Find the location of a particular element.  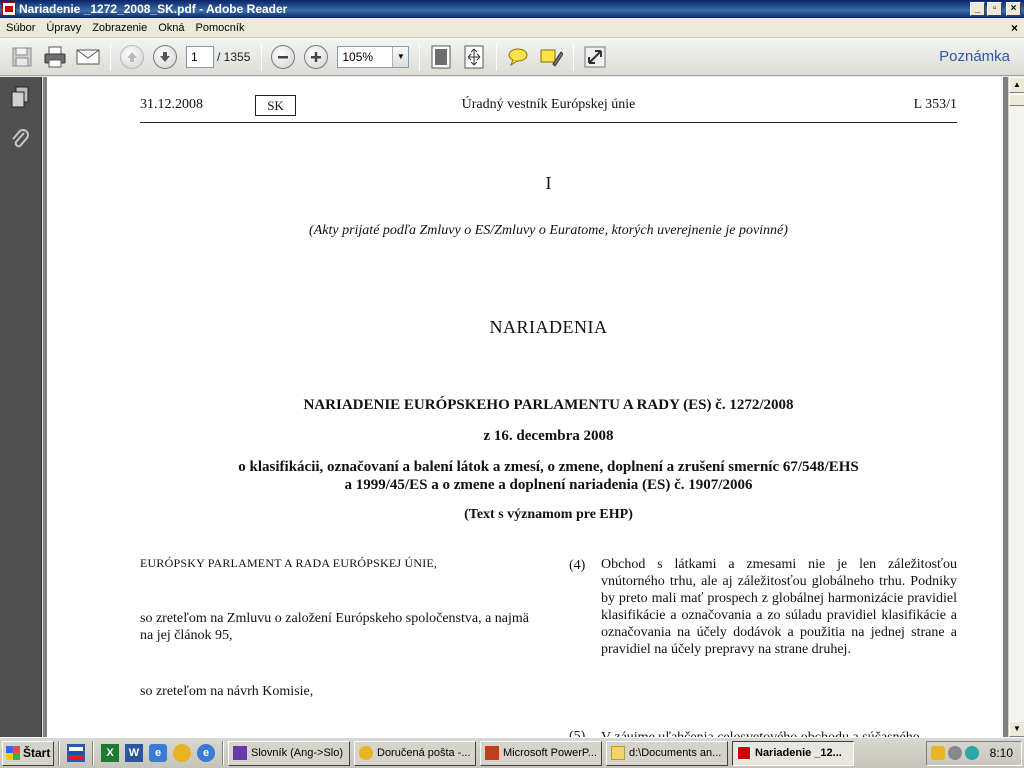

pages-icon is located at coordinates (20, 97).